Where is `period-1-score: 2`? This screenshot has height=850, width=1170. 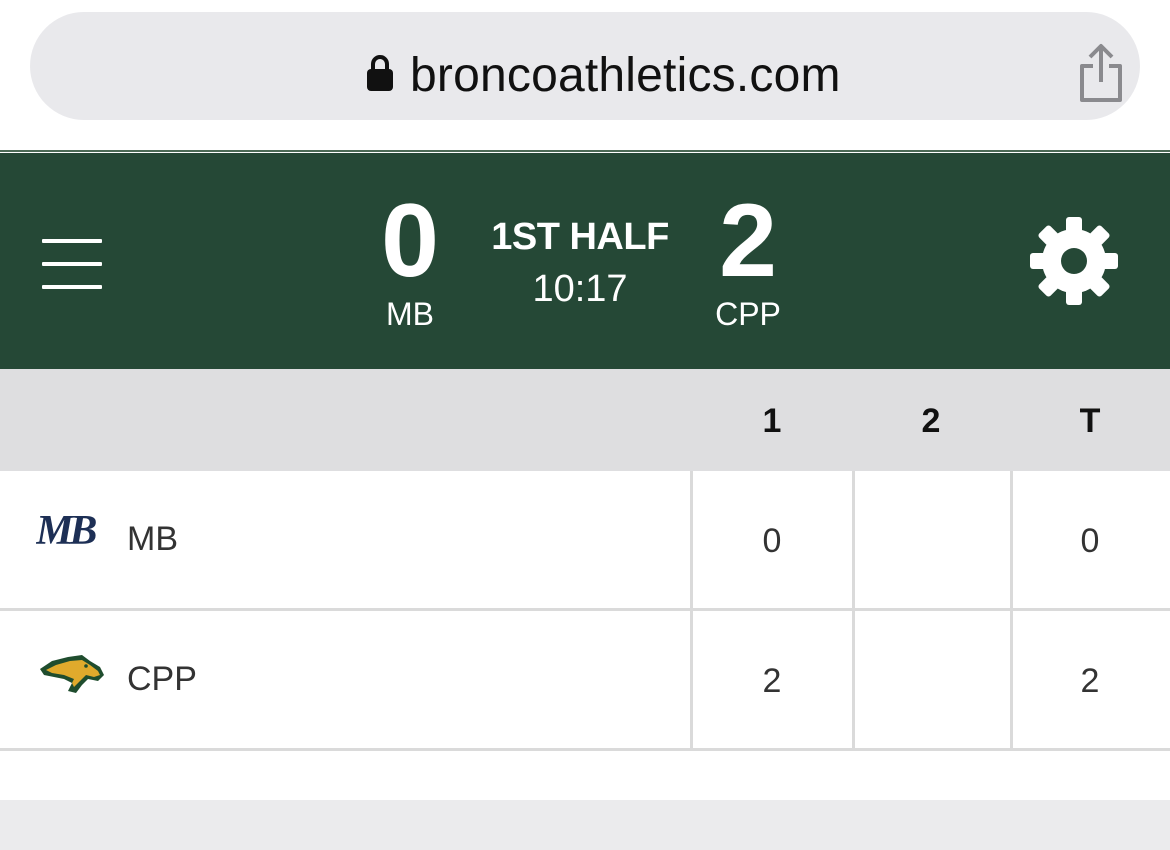 period-1-score: 2 is located at coordinates (772, 681).